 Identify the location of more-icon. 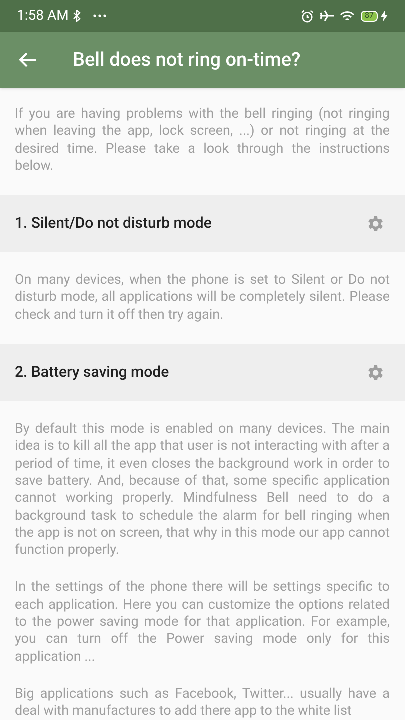
(99, 16).